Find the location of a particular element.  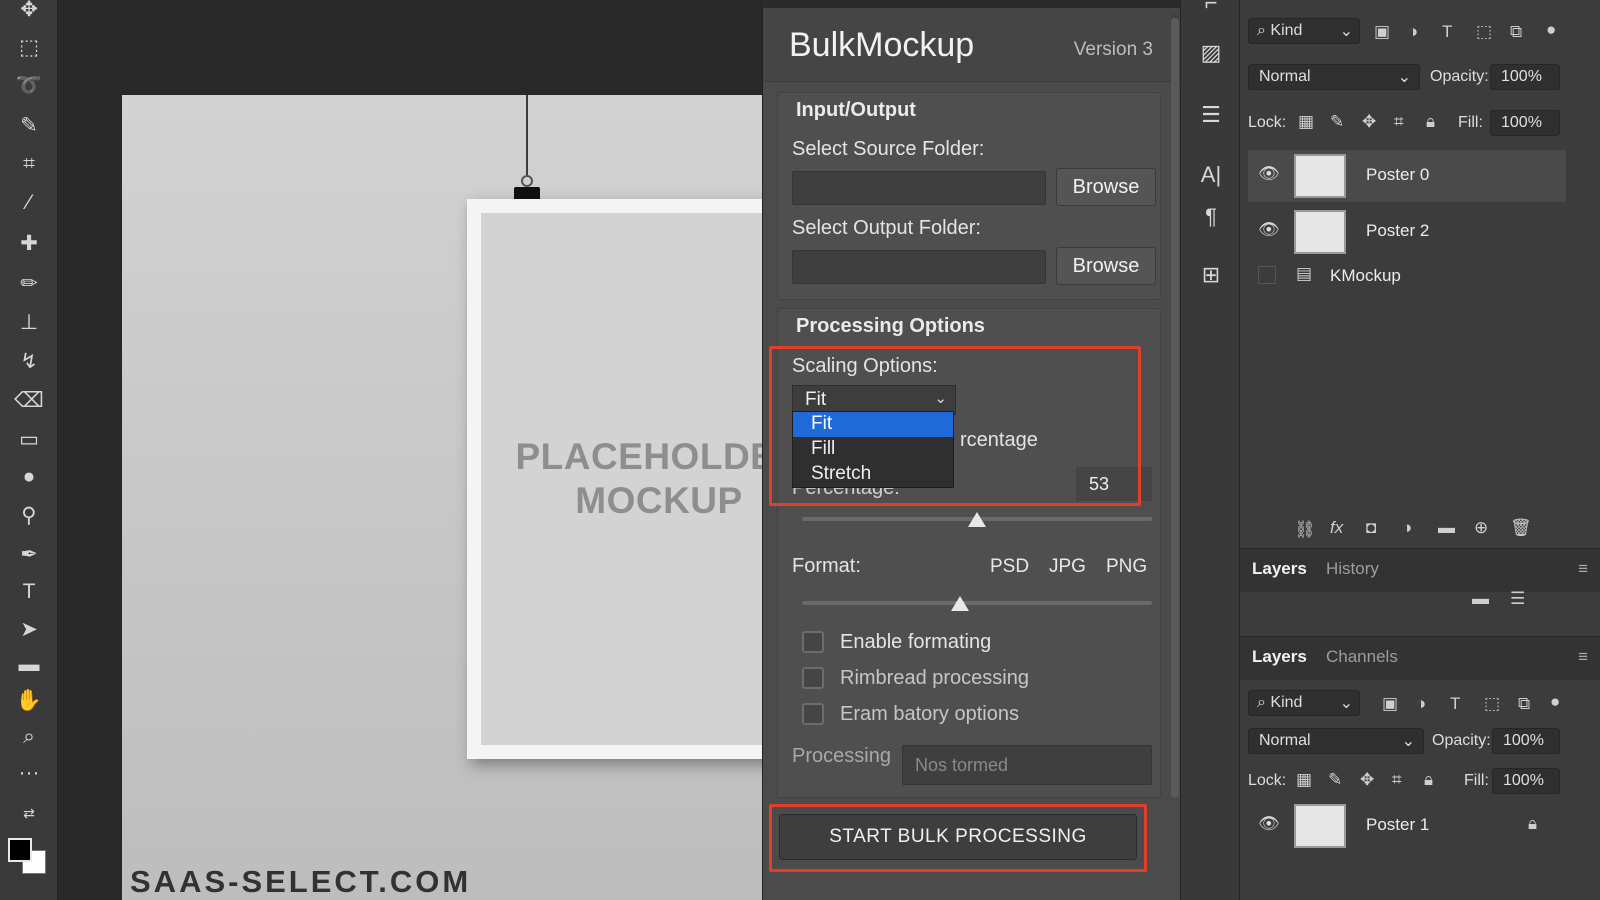

format-slider-knob is located at coordinates (959, 603).